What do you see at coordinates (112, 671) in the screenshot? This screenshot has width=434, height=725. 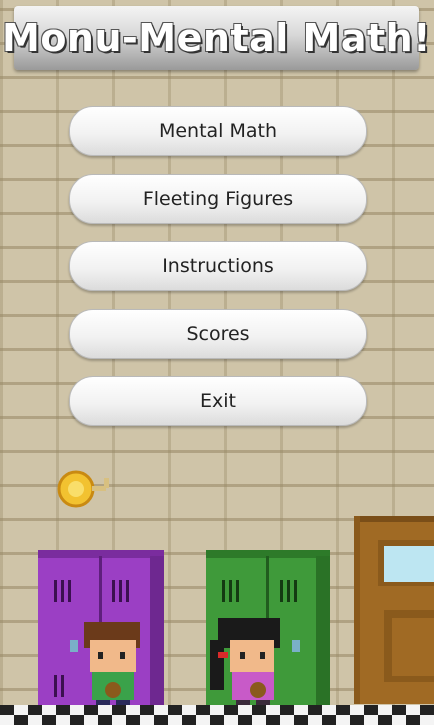 I see `boy-character` at bounding box center [112, 671].